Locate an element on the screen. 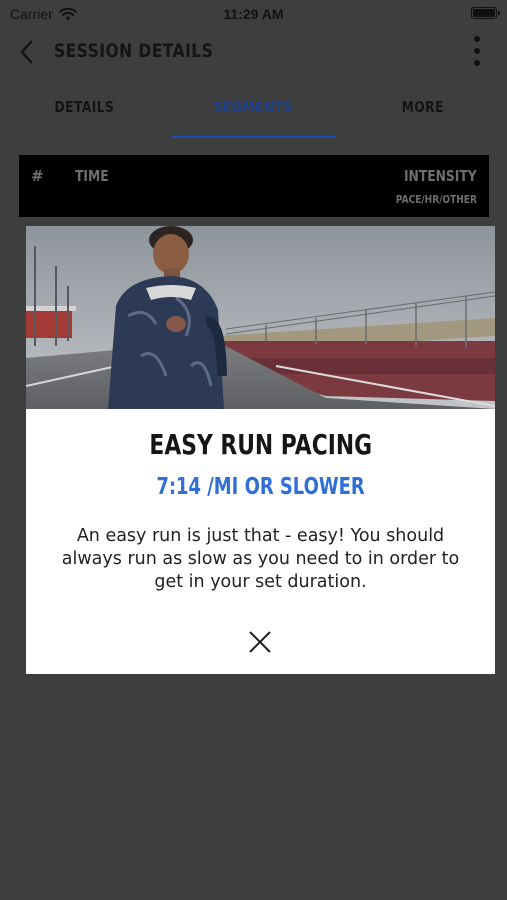  tab-segments: SEGMENTS is located at coordinates (253, 112).